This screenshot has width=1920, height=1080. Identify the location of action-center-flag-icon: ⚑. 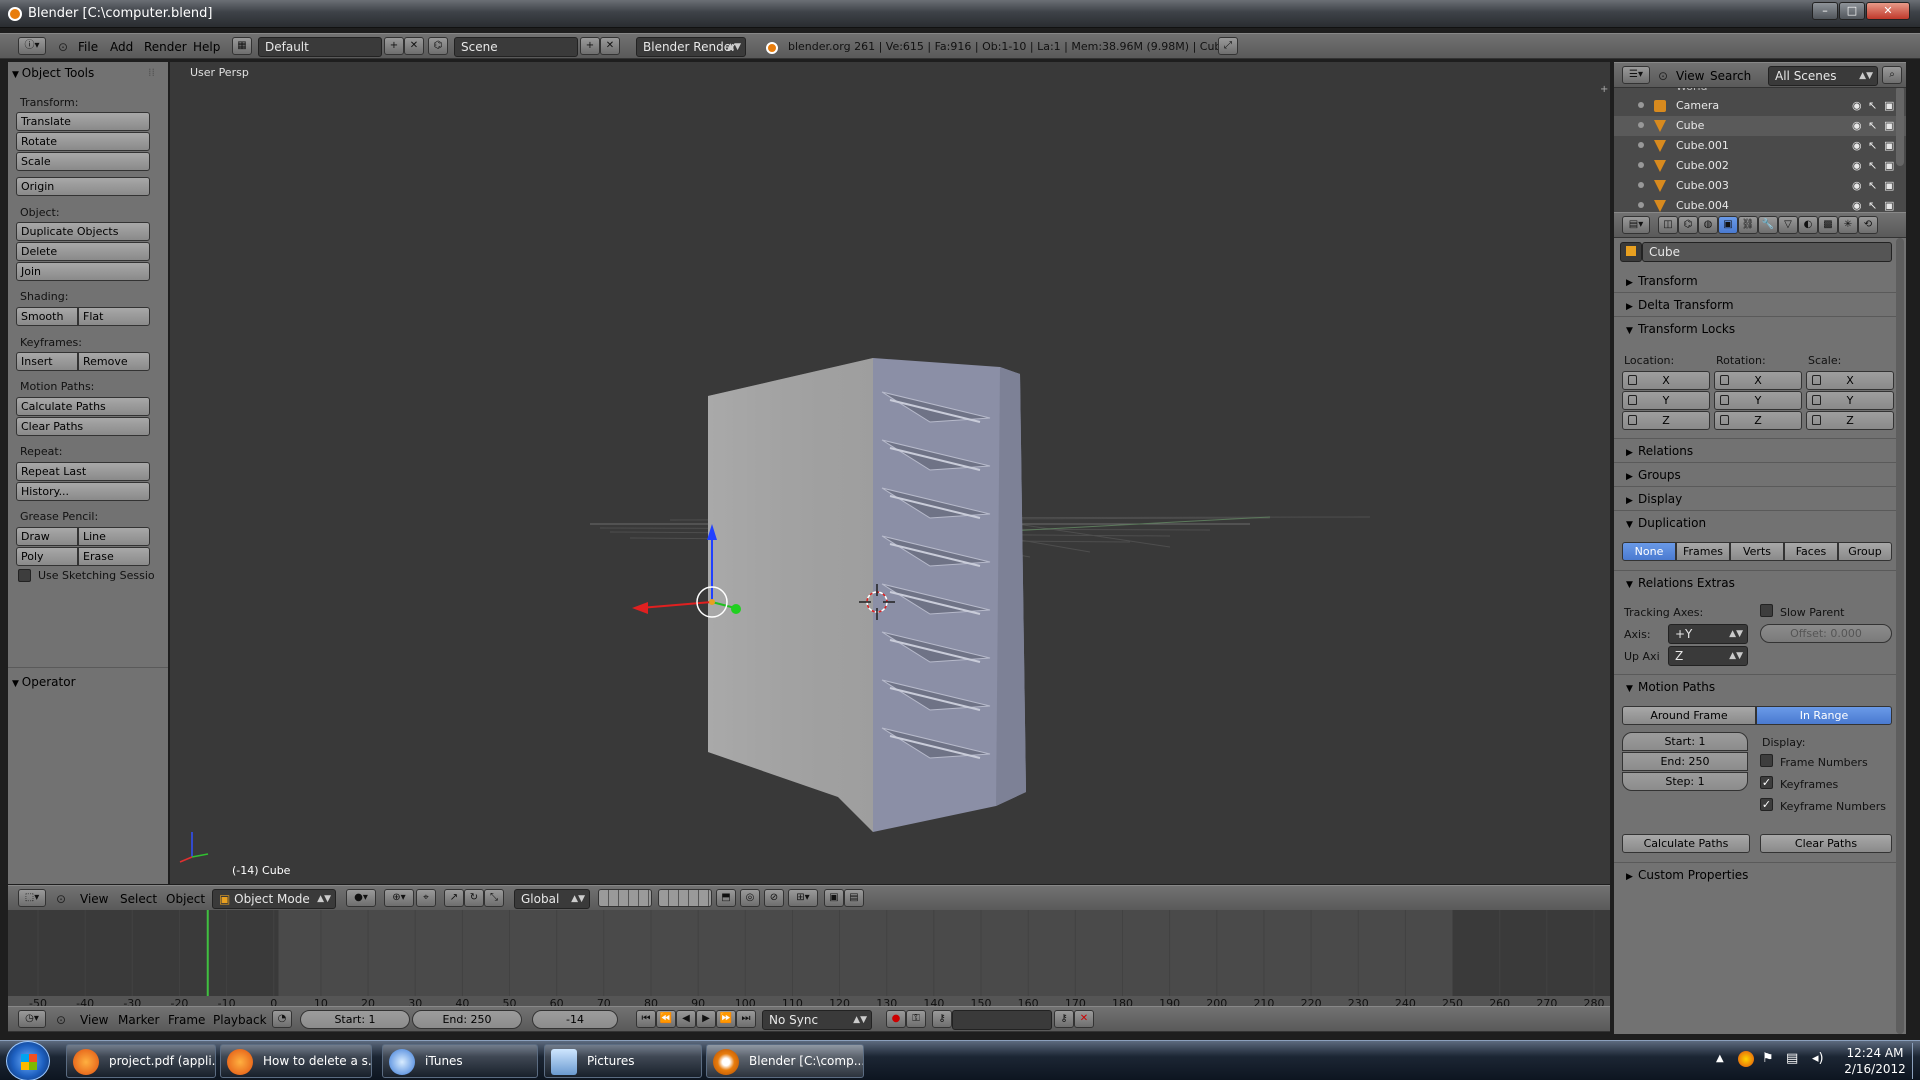
(1768, 1058).